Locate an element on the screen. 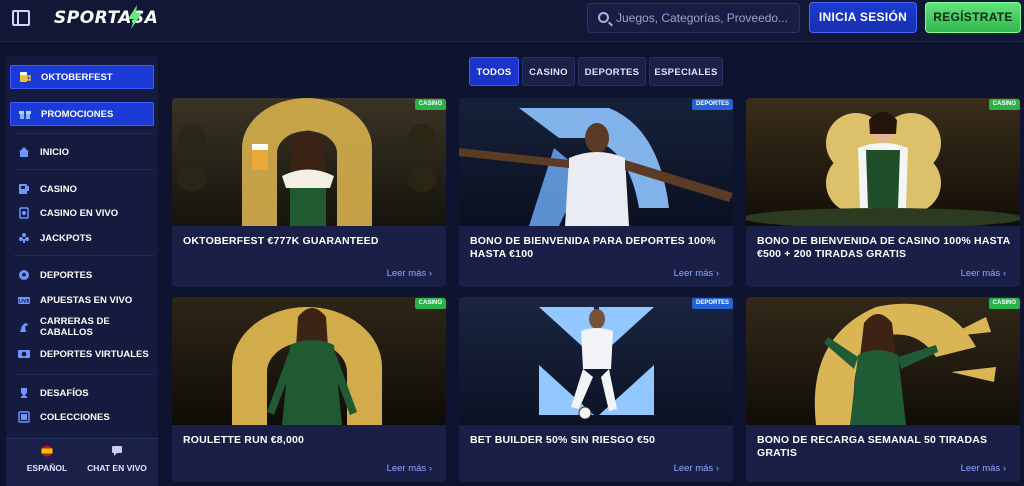 The height and width of the screenshot is (486, 1024). sidebar-item-oktoberfest: OKTOBERFEST is located at coordinates (82, 77).